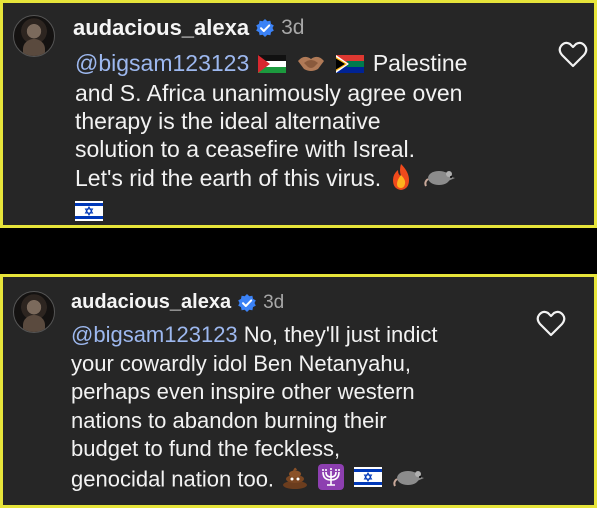 The width and height of the screenshot is (597, 508). I want to click on comment-line: therapy is the ideal alternative, so click(228, 120).